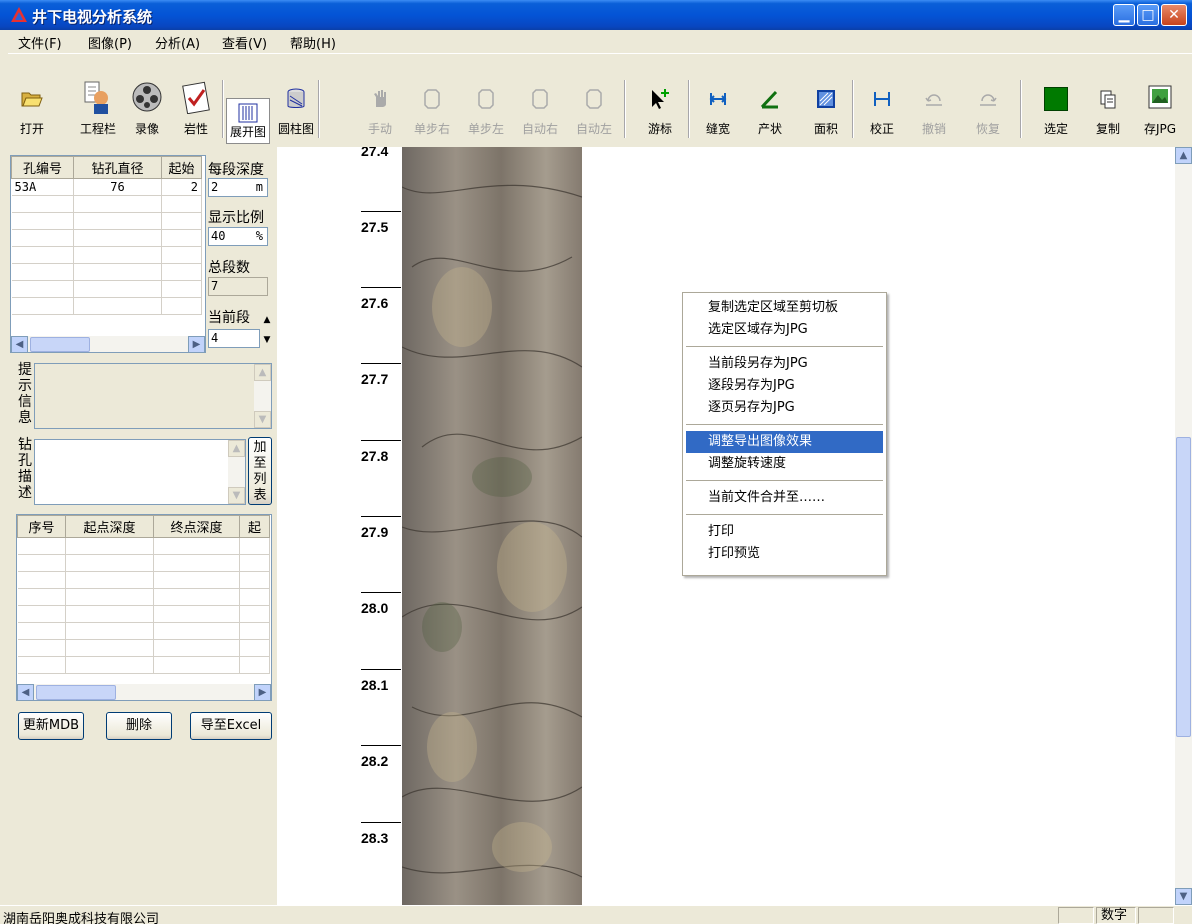 The image size is (1192, 924). I want to click on column-header-start: 起始, so click(181, 167).